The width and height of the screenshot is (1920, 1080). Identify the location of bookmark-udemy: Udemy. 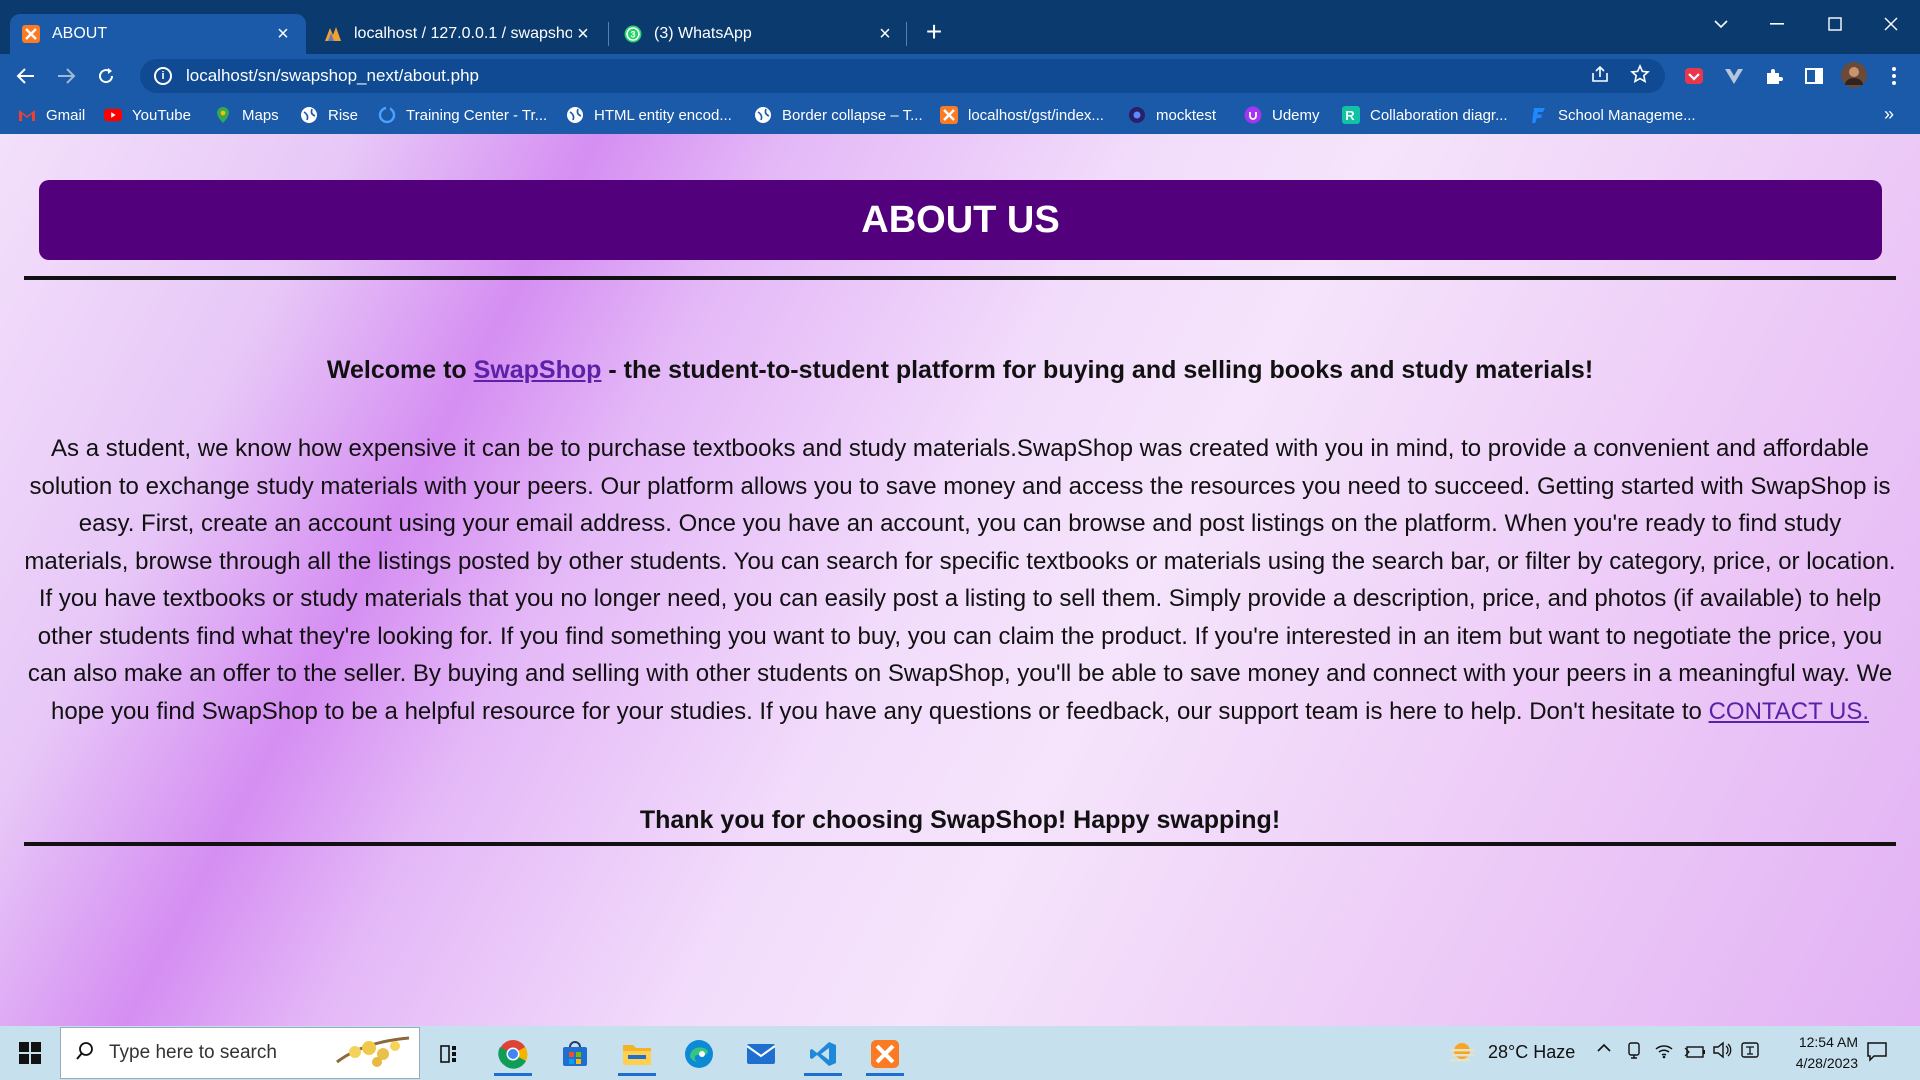
(1282, 115).